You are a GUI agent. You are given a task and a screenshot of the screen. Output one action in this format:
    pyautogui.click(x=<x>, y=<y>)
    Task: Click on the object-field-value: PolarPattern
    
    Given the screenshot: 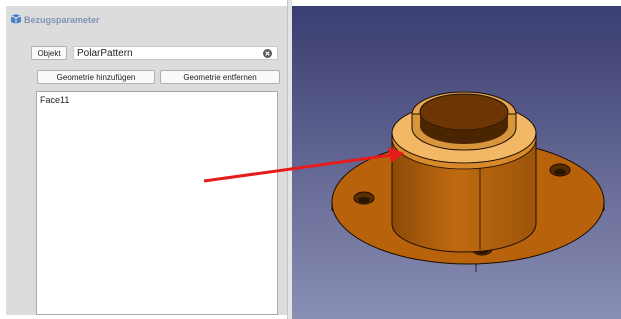 What is the action you would take?
    pyautogui.click(x=105, y=53)
    